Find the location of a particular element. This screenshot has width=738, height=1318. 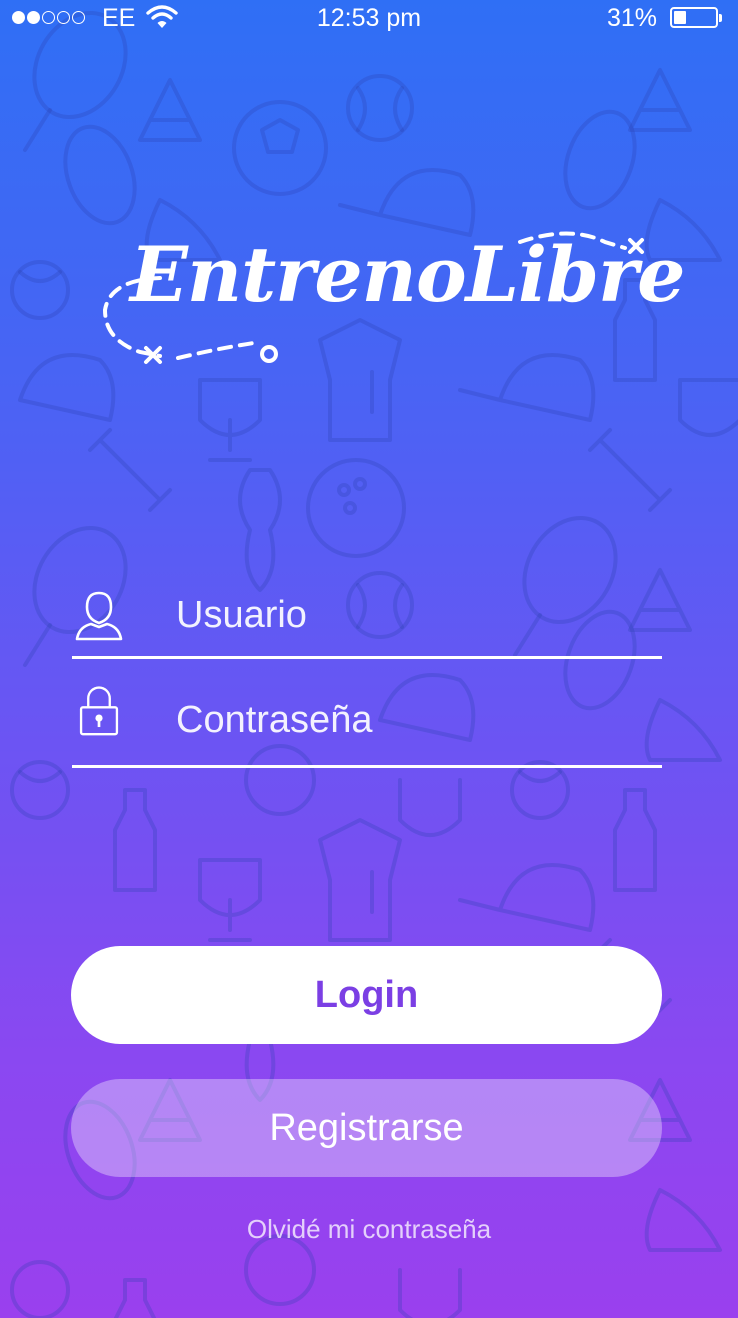

password-input is located at coordinates (411, 720).